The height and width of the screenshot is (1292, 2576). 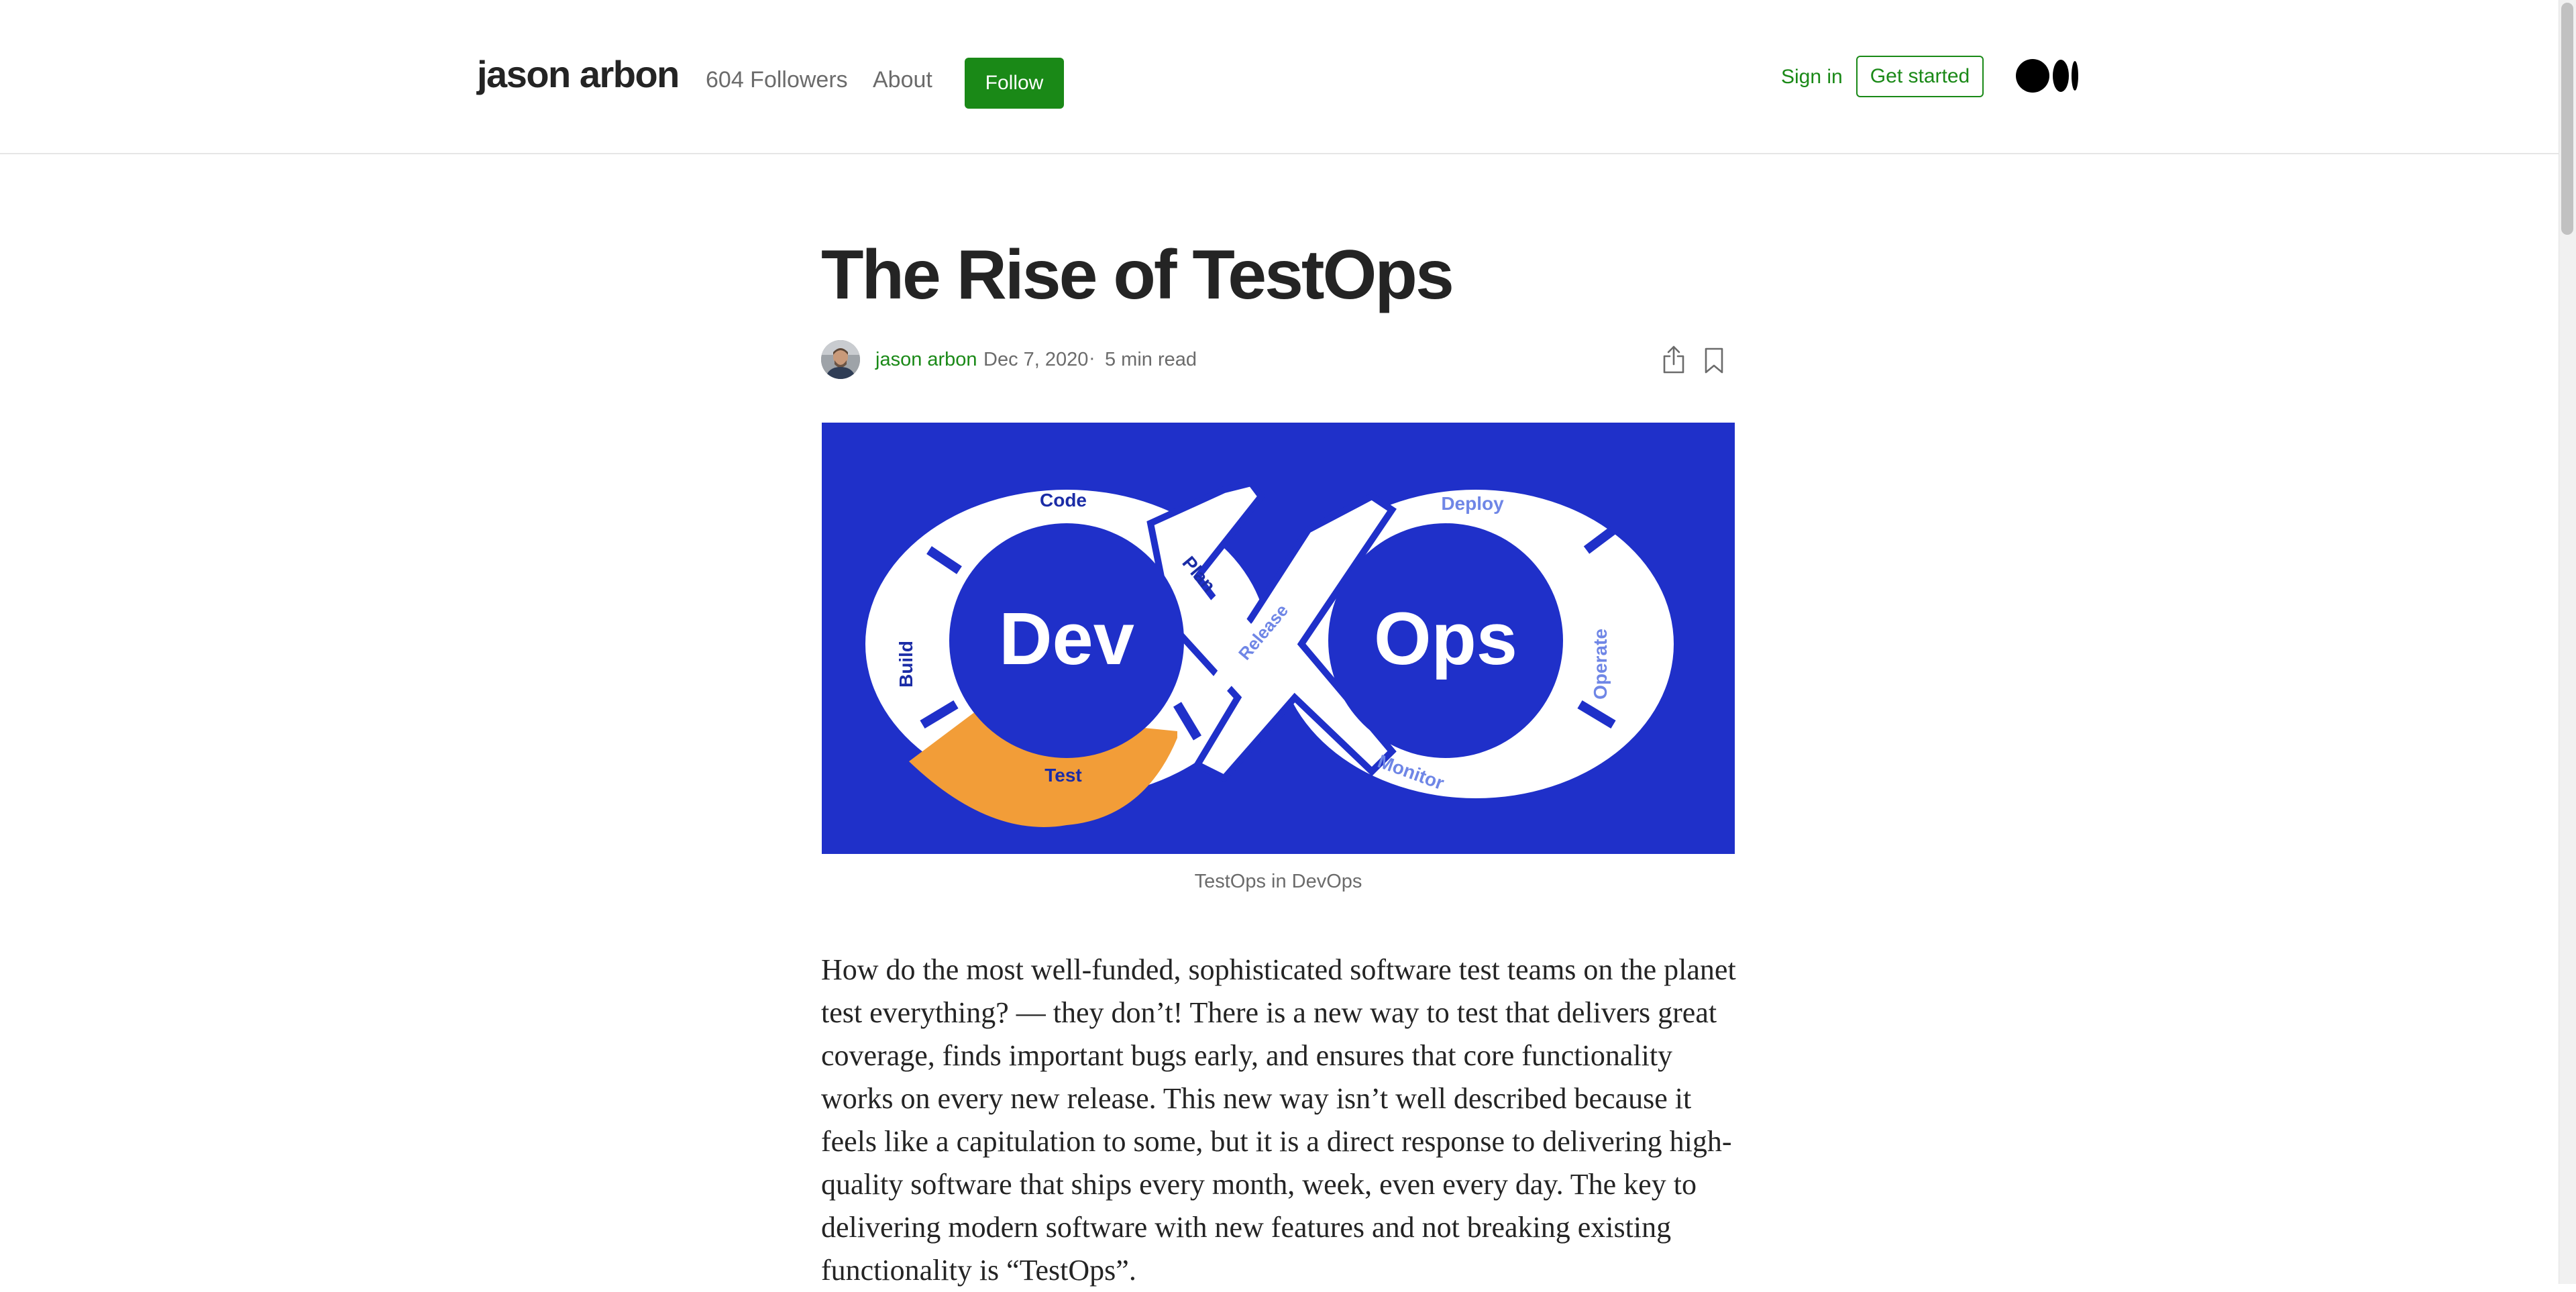 What do you see at coordinates (902, 80) in the screenshot?
I see `about-link: About` at bounding box center [902, 80].